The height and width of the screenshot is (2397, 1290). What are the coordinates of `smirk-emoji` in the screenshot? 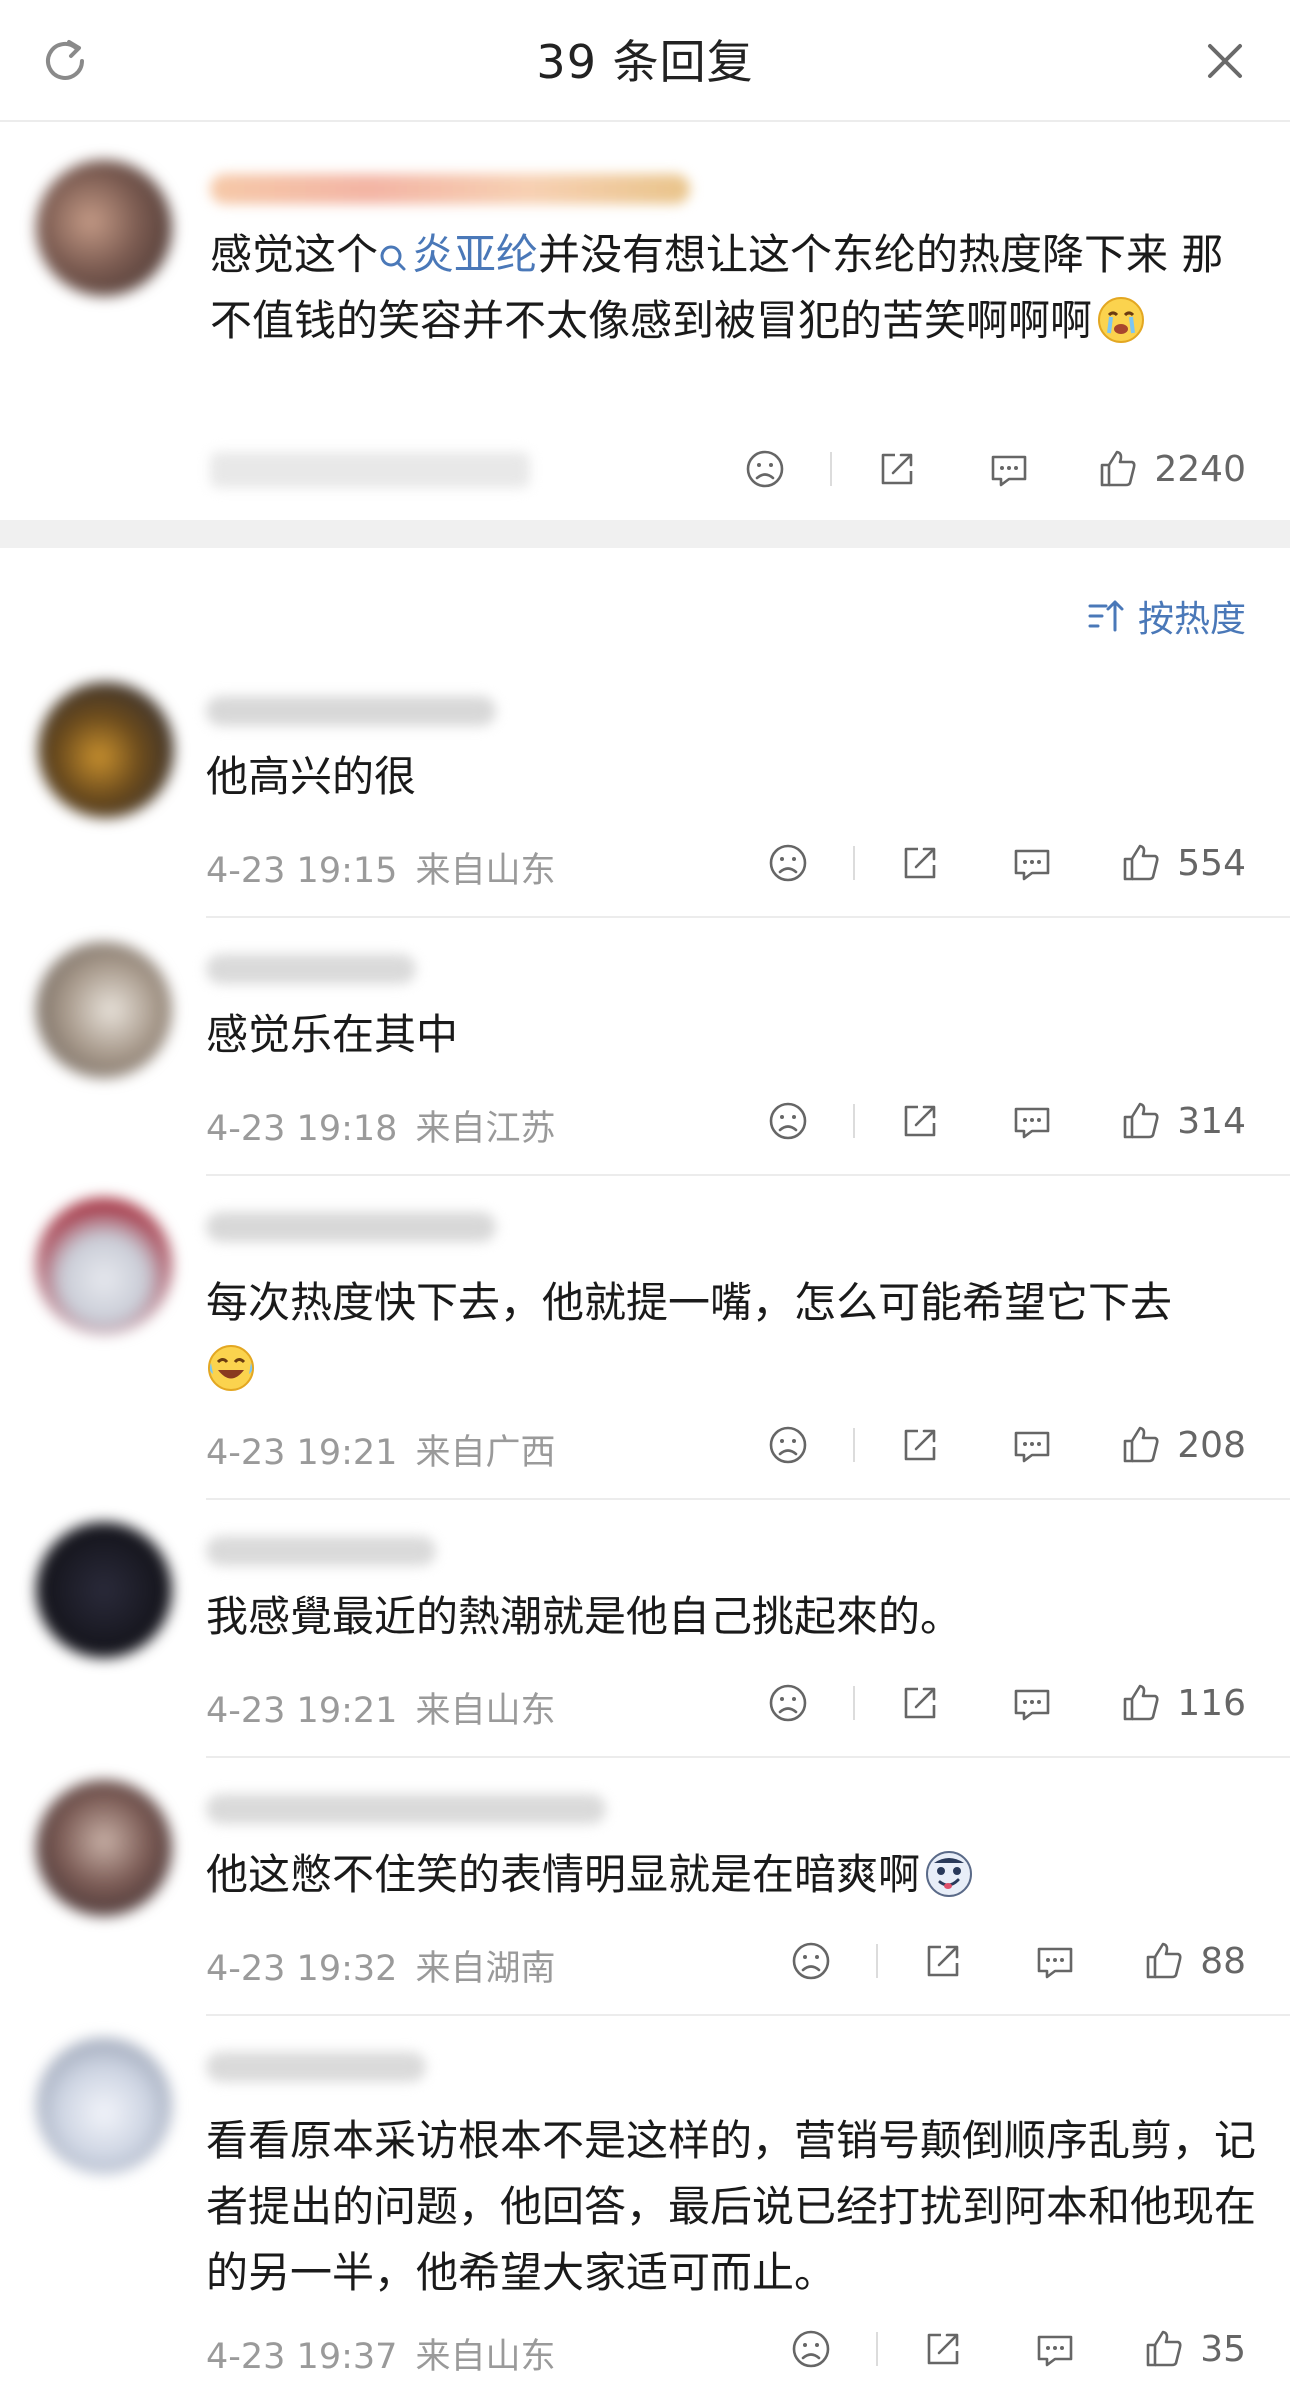 It's located at (949, 1874).